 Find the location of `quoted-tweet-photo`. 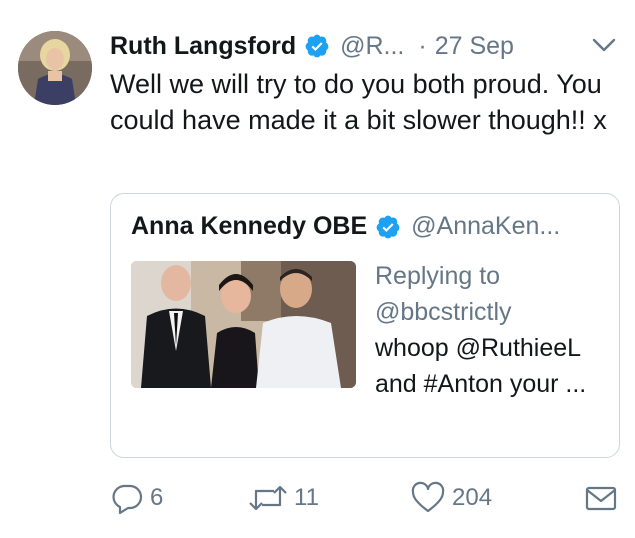

quoted-tweet-photo is located at coordinates (243, 324).